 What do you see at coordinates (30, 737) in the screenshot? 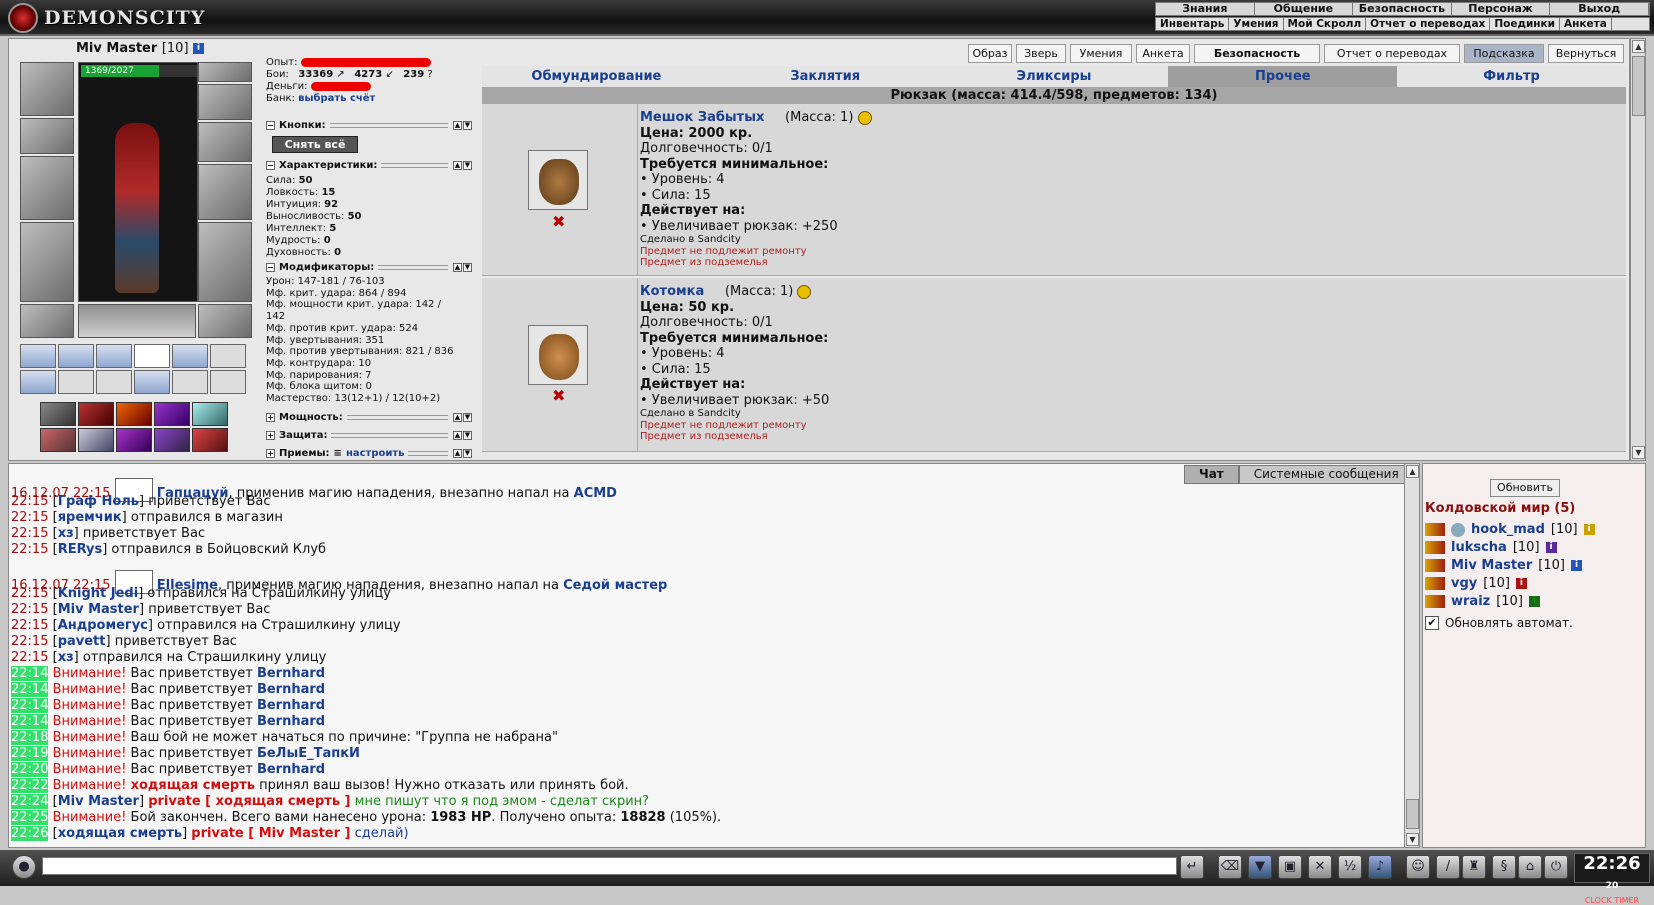
I see `chat-time: 22:18` at bounding box center [30, 737].